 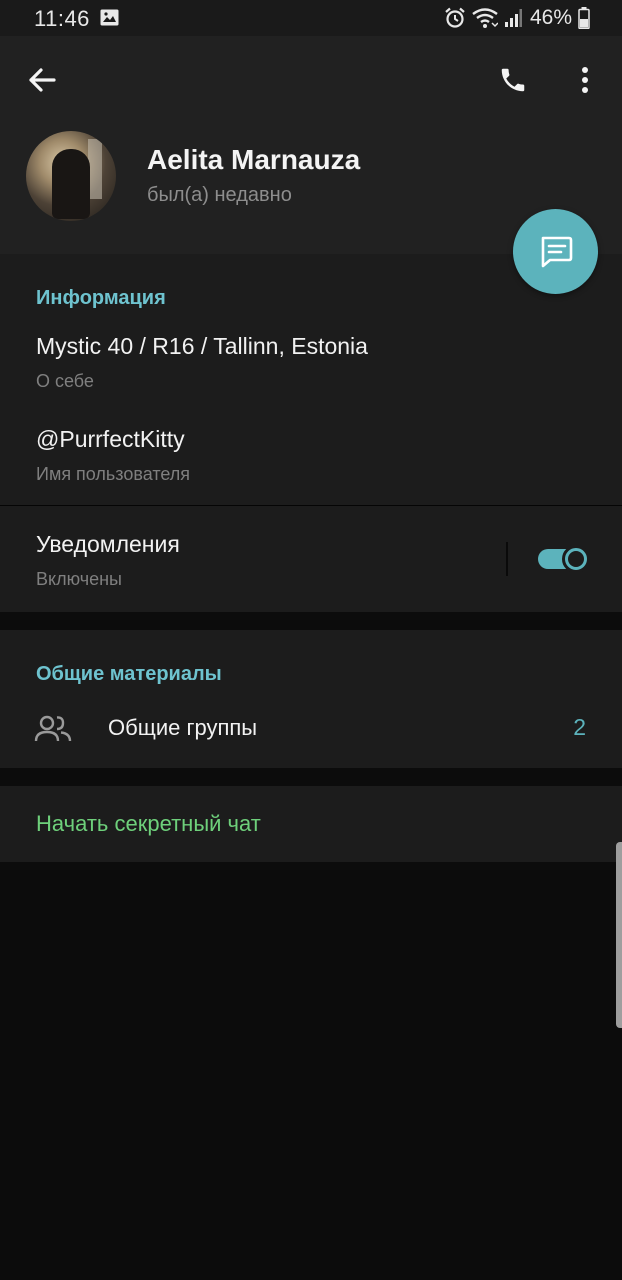 I want to click on avatar-figure, so click(x=71, y=184).